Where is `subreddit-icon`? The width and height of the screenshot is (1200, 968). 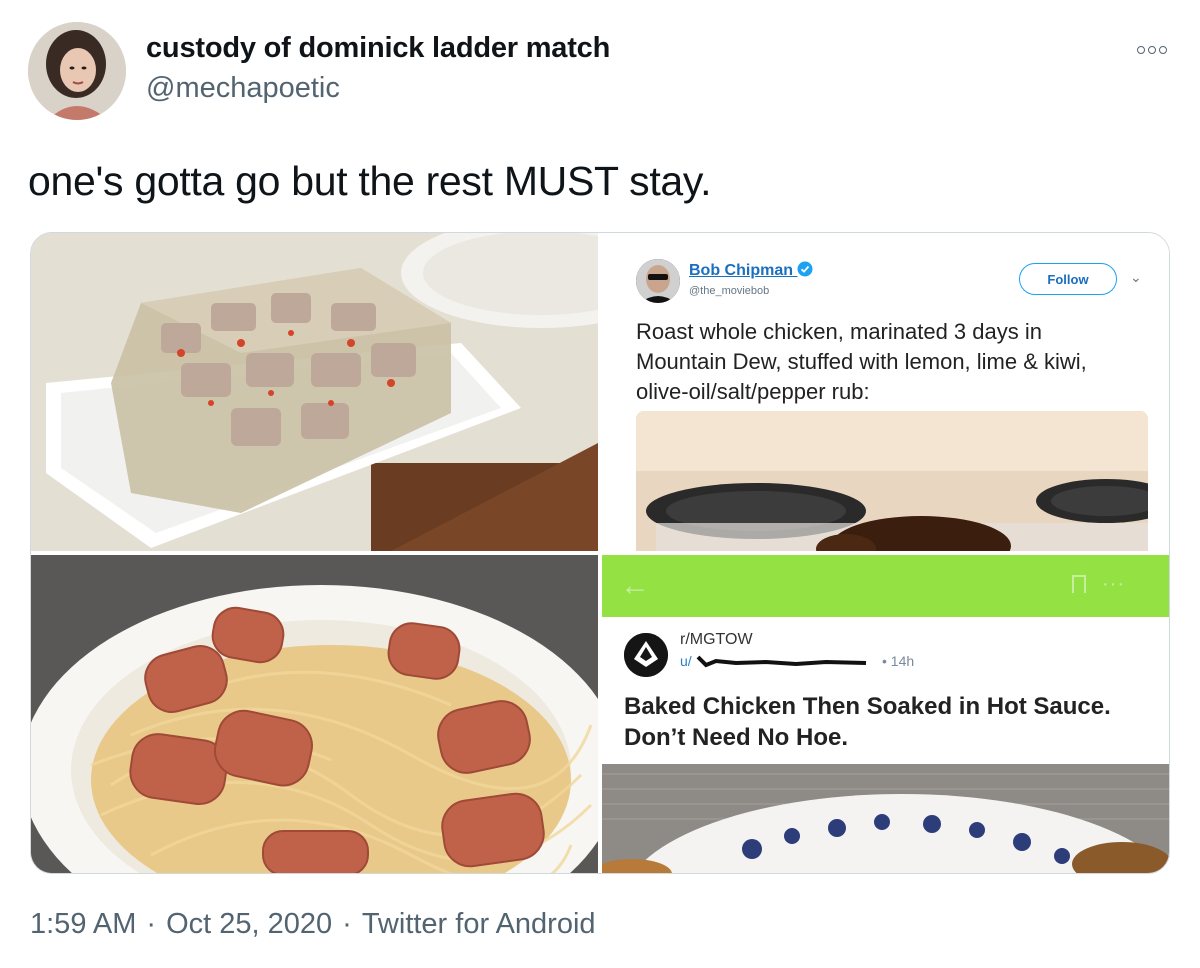 subreddit-icon is located at coordinates (646, 655).